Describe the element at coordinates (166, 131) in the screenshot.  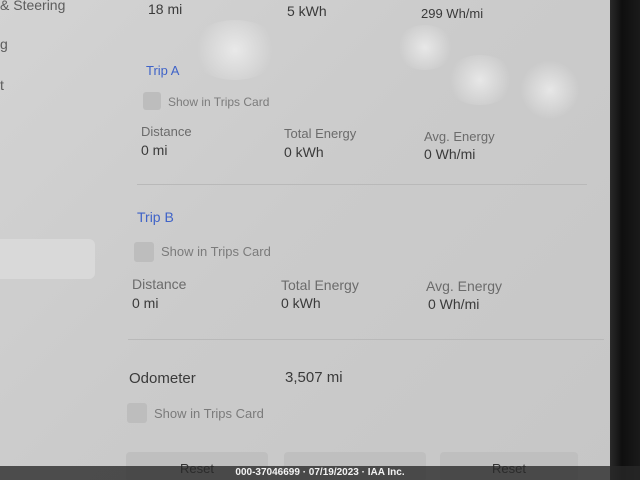
I see `trip-a-distance-label: Distance` at that location.